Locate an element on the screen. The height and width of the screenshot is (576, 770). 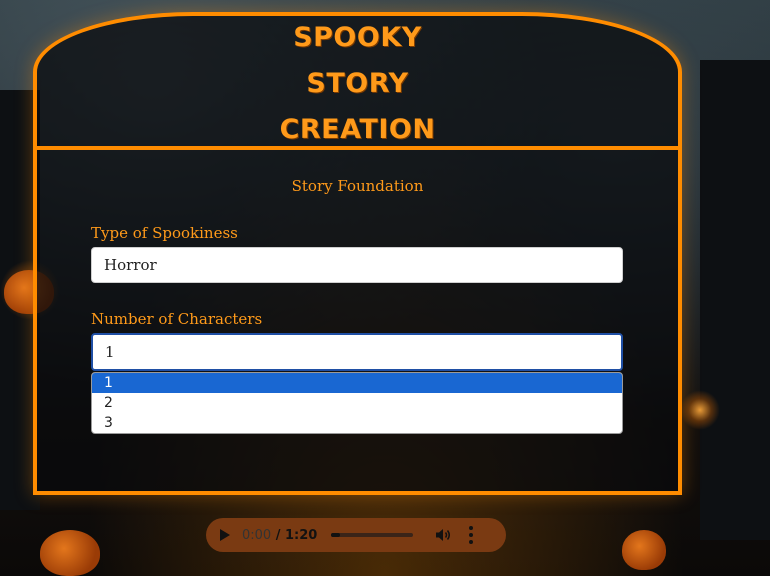
audio-time: 0:00 / 1:20 is located at coordinates (279, 535).